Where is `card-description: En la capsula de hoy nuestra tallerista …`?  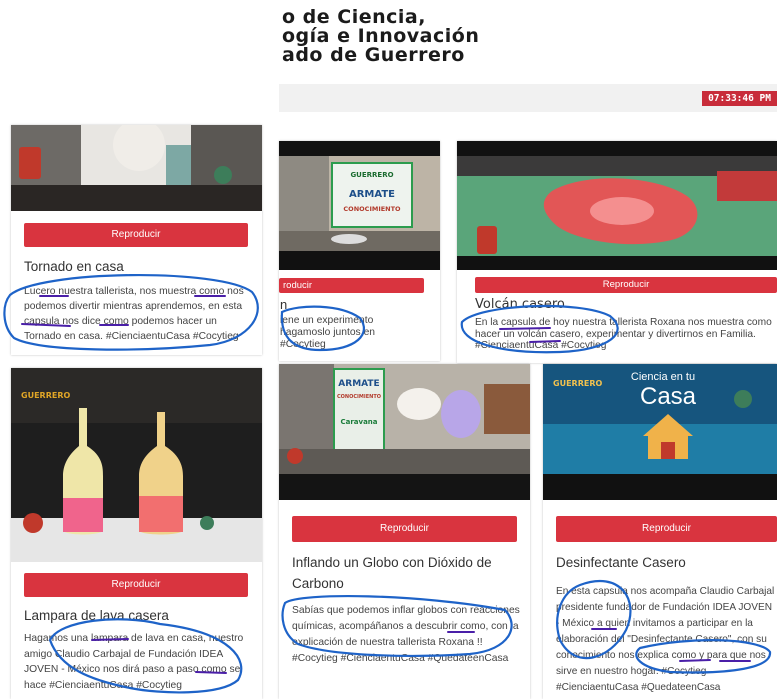 card-description: En la capsula de hoy nuestra tallerista … is located at coordinates (623, 334).